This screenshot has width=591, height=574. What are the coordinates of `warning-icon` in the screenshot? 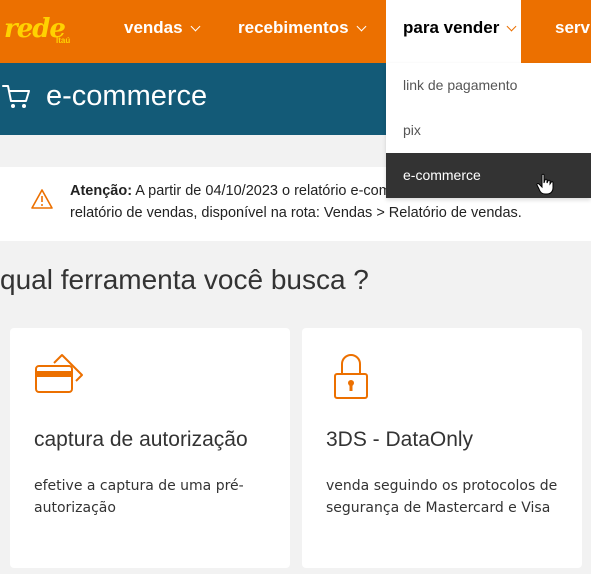 It's located at (42, 199).